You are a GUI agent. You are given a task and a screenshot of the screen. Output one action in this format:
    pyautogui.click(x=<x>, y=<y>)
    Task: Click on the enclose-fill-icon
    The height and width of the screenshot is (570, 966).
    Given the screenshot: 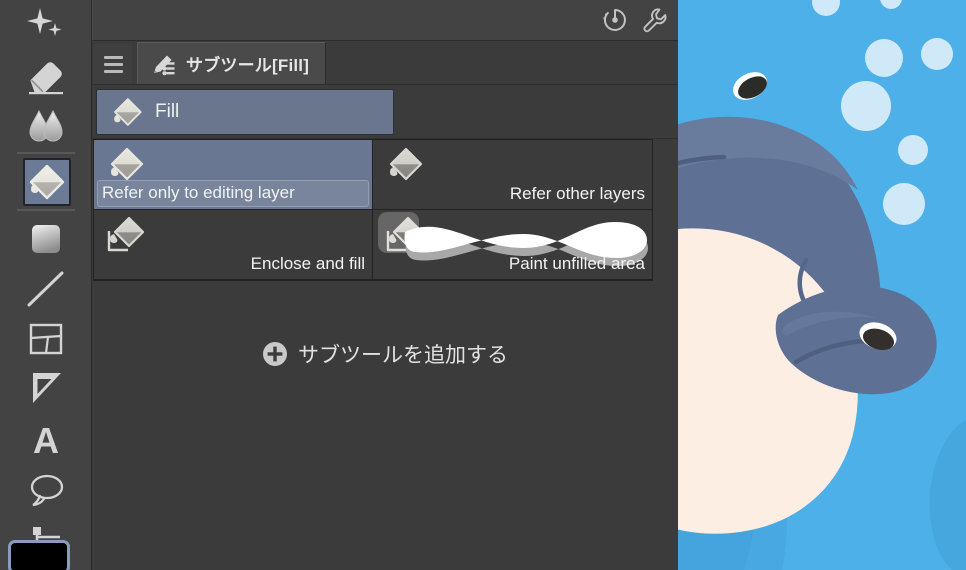 What is the action you would take?
    pyautogui.click(x=126, y=234)
    